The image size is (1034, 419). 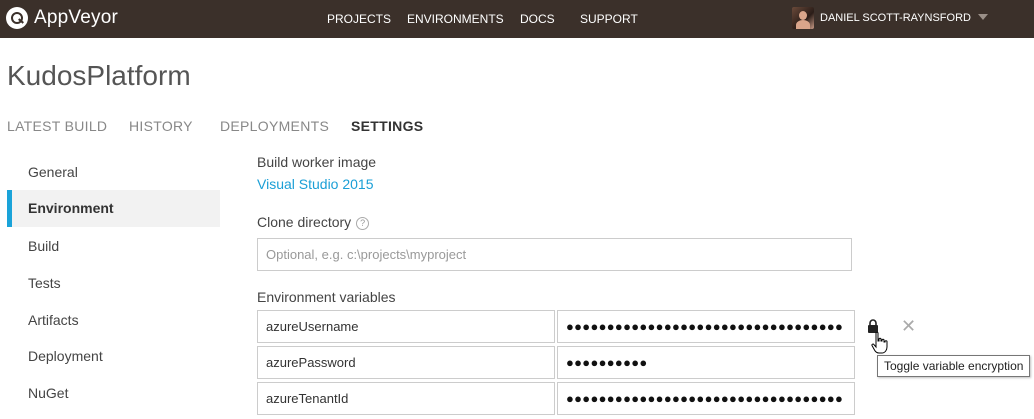 I want to click on tab-deployments: DEPLOYMENTS, so click(x=274, y=126).